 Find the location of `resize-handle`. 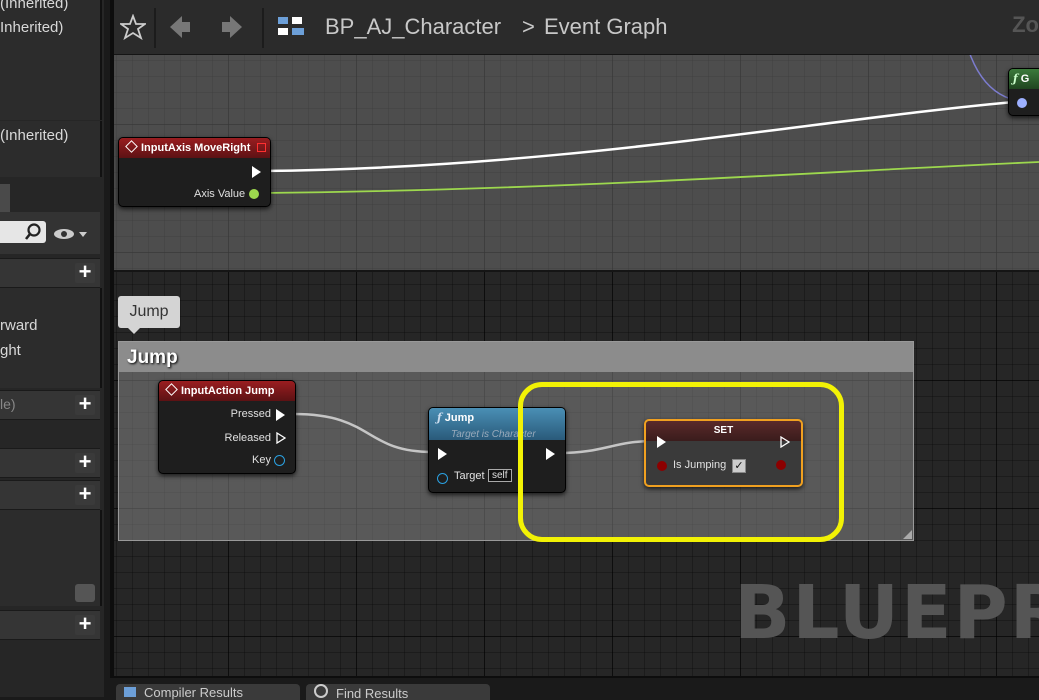

resize-handle is located at coordinates (907, 534).